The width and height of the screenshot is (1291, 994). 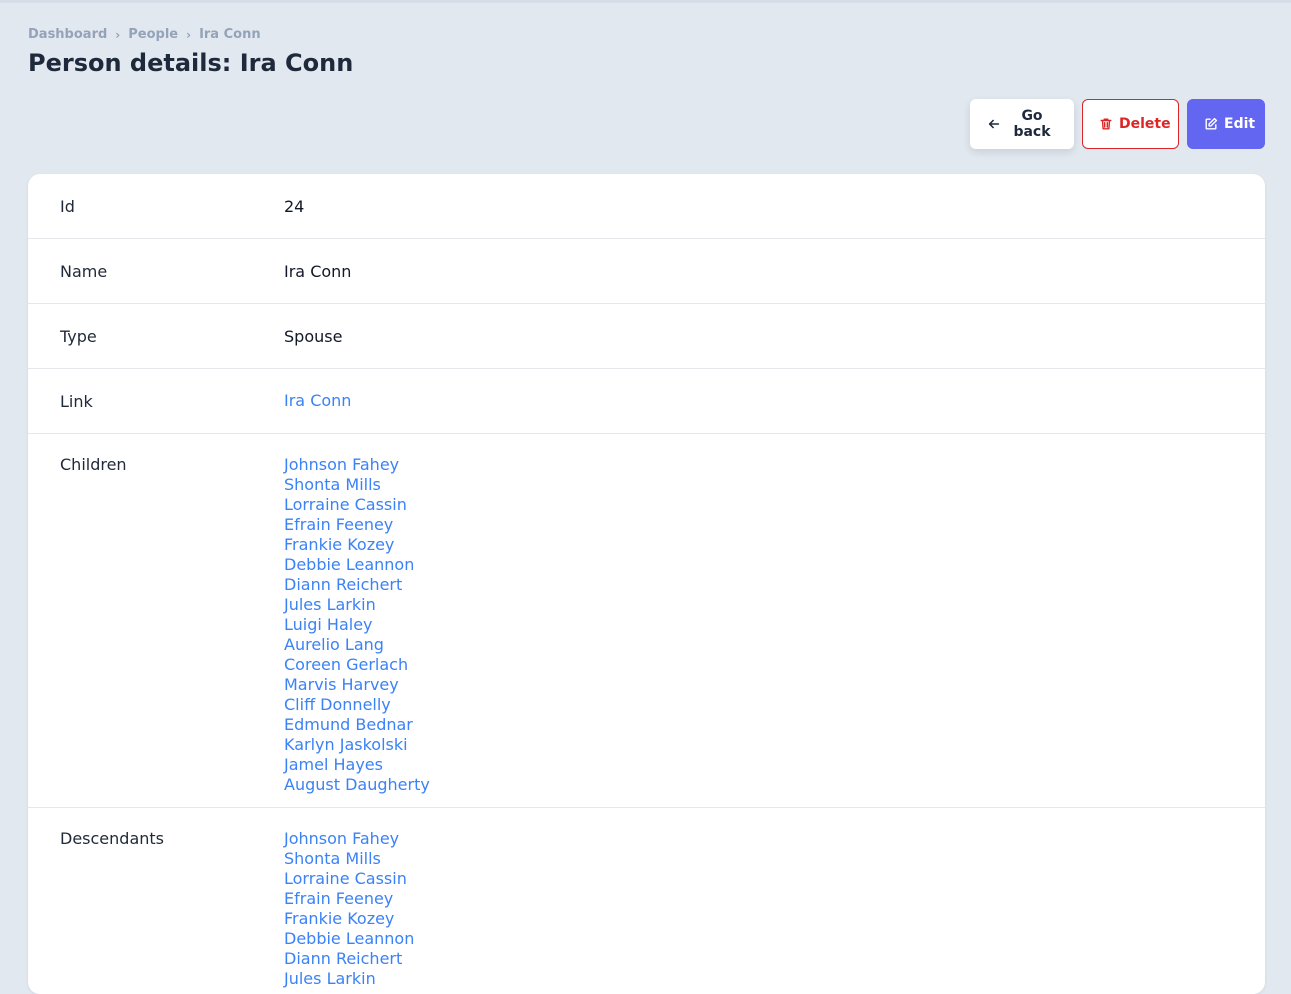 What do you see at coordinates (76, 401) in the screenshot?
I see `field-label: Link` at bounding box center [76, 401].